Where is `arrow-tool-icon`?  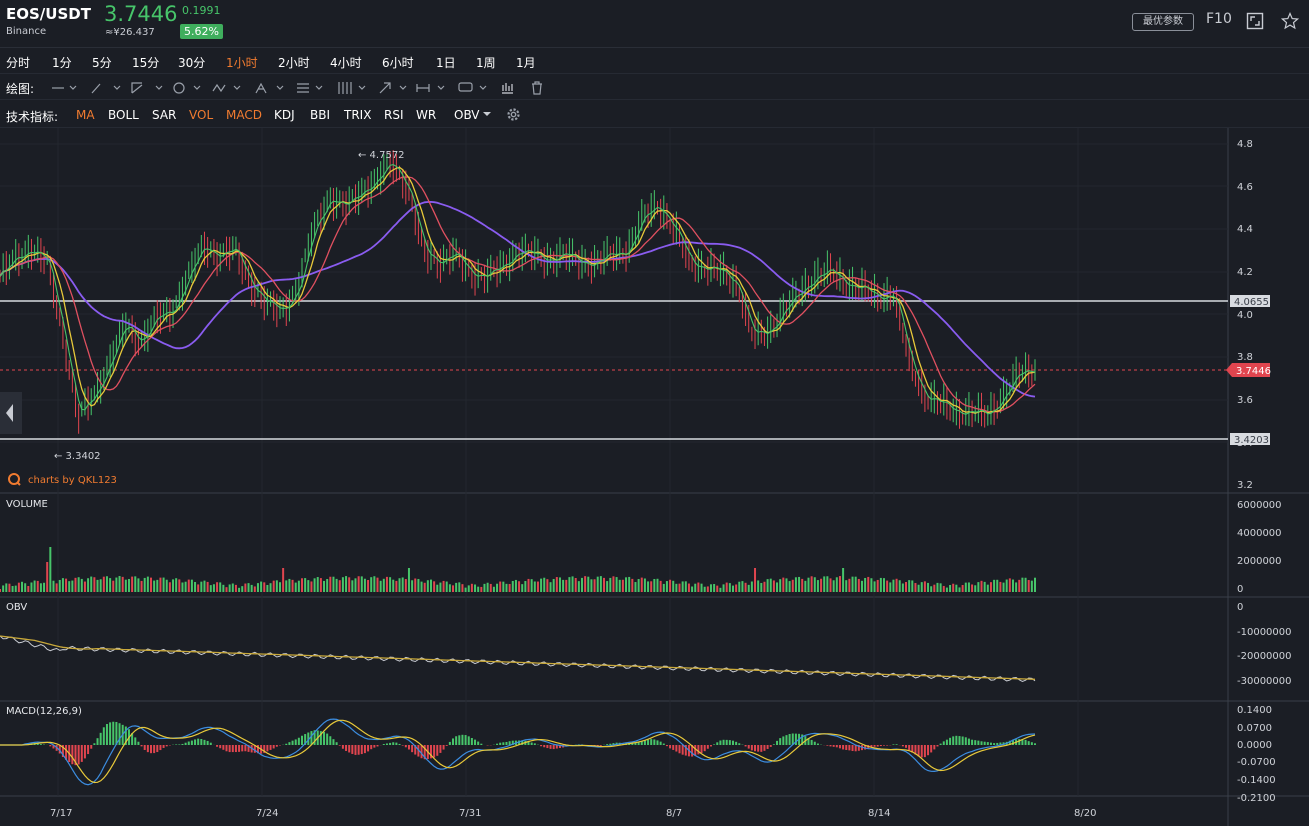
arrow-tool-icon is located at coordinates (393, 88).